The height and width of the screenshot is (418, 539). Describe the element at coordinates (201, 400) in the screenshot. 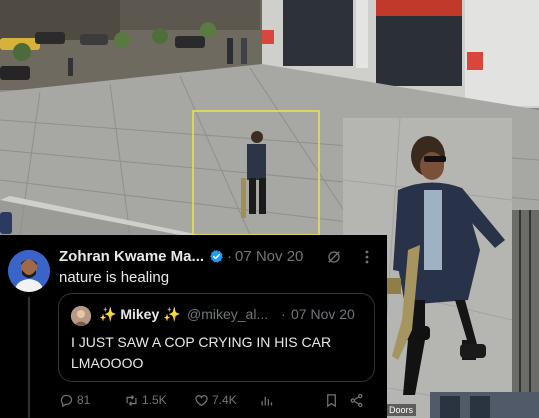

I see `like-icon` at that location.